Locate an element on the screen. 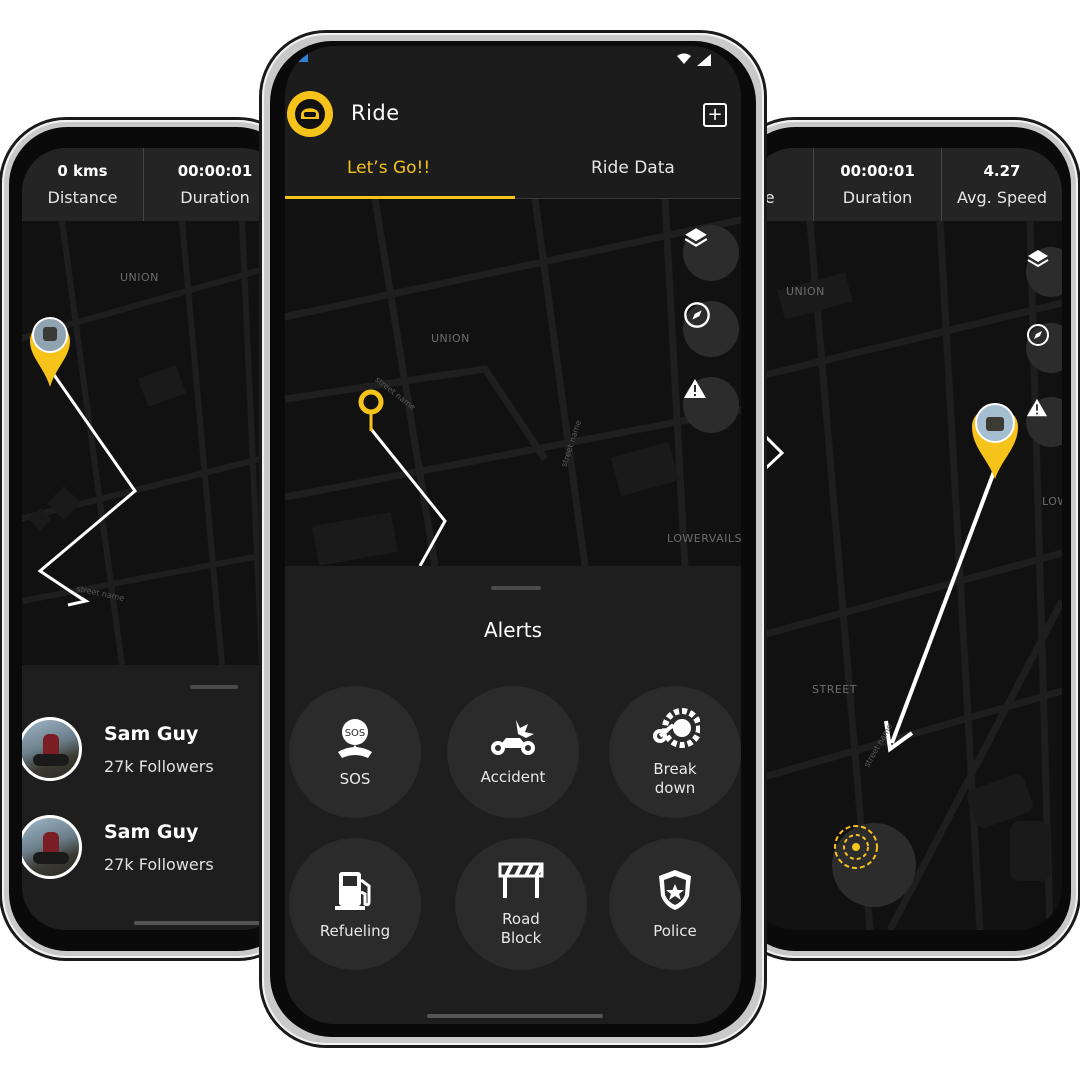  fuel-icon is located at coordinates (353, 890).